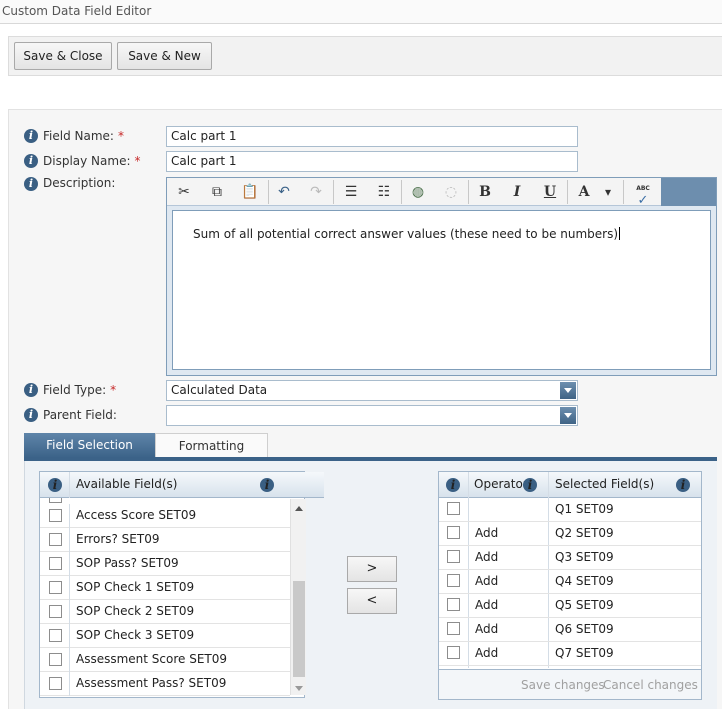  Describe the element at coordinates (63, 56) in the screenshot. I see `save-close-button: Save & Close` at that location.